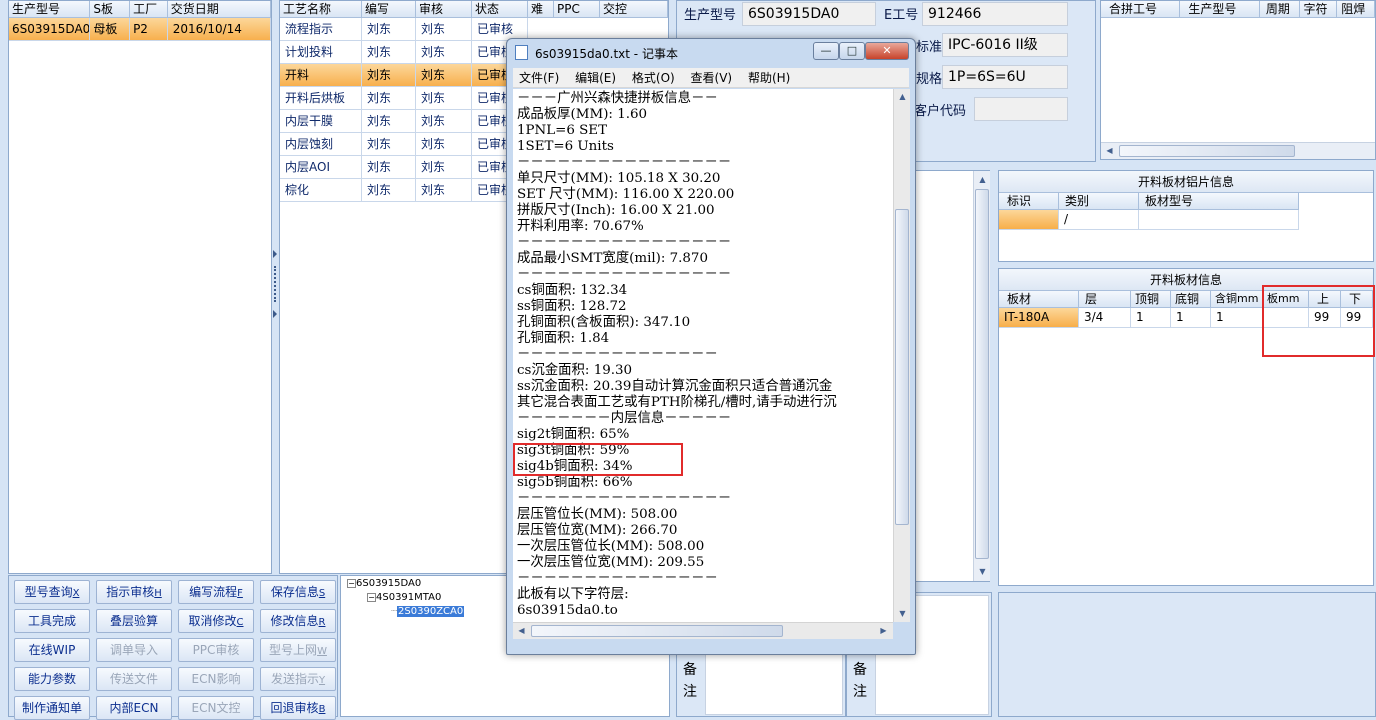 The image size is (1376, 720). What do you see at coordinates (140, 29) in the screenshot?
I see `orders-row: 6S03915DA0 母板 P2 2016/10/14` at bounding box center [140, 29].